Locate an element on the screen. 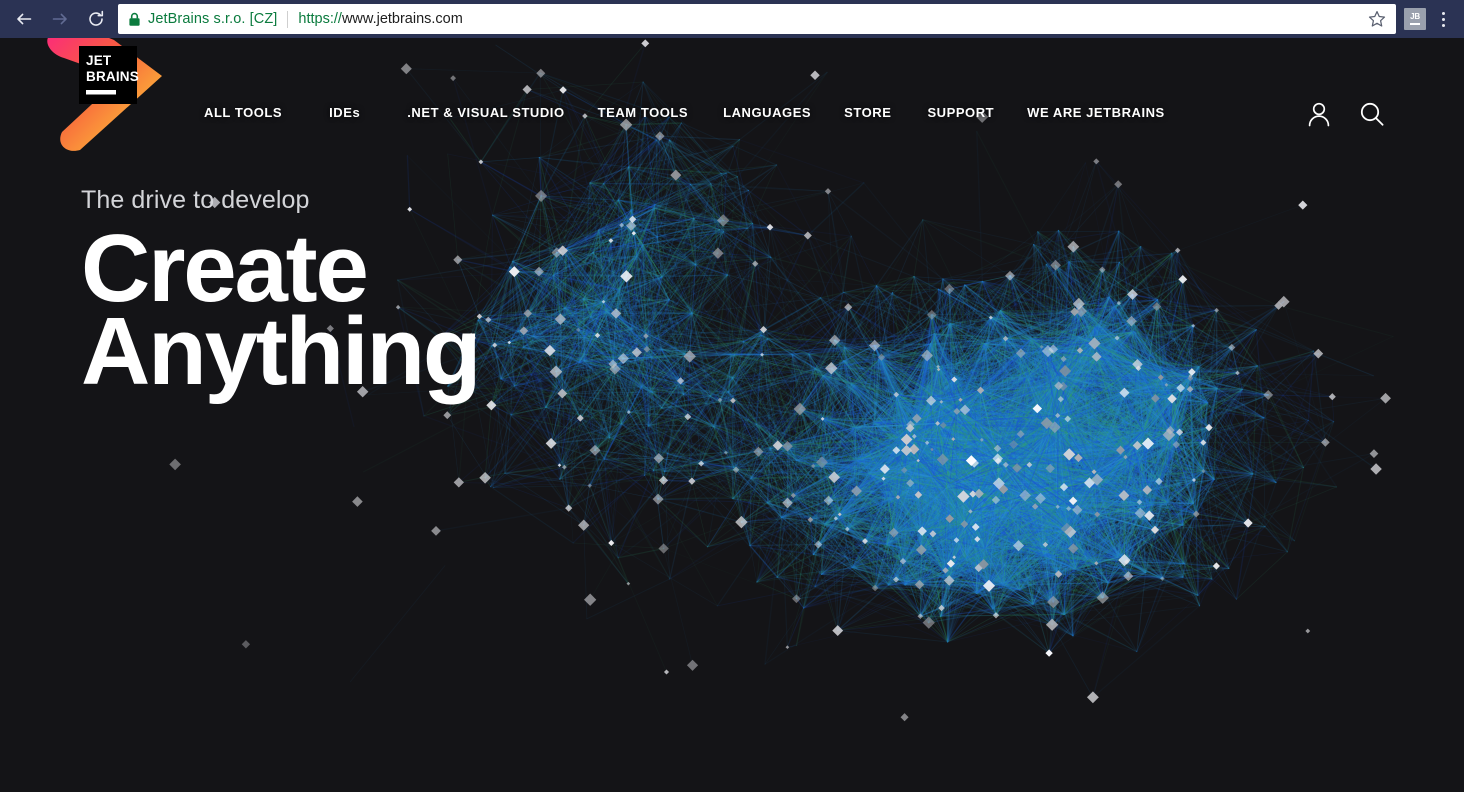 This screenshot has width=1464, height=792. bookmark-star-button is located at coordinates (1377, 19).